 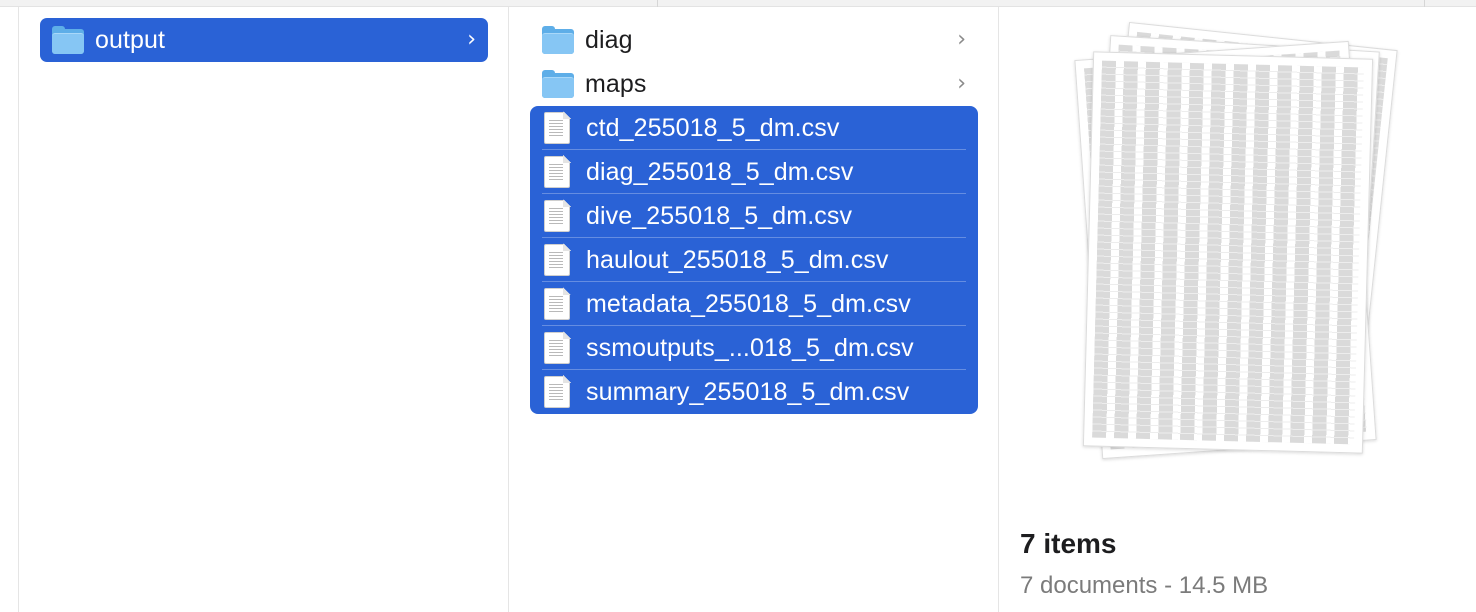 I want to click on file-label: ctd_255018_5_dm.csv, so click(x=713, y=127).